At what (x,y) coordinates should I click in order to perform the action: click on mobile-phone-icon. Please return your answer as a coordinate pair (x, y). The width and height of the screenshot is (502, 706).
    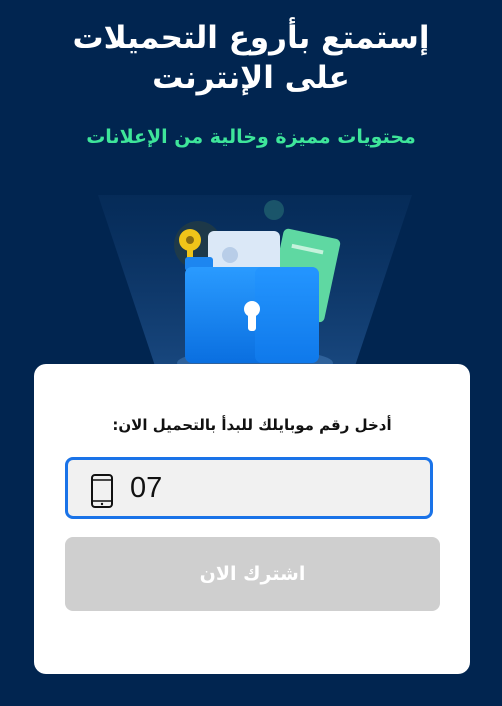
    Looking at the image, I should click on (102, 491).